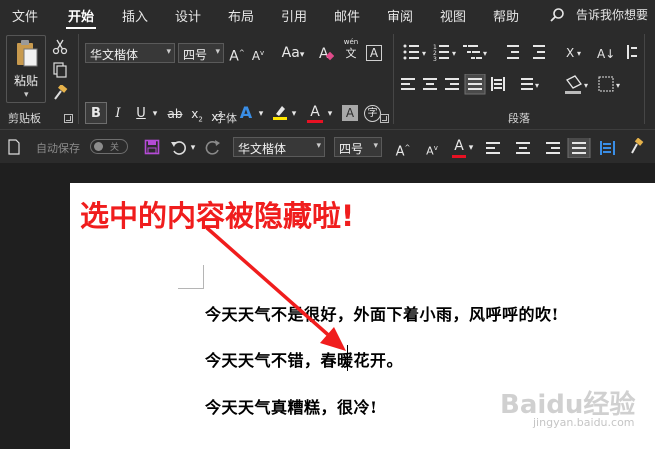 This screenshot has width=655, height=449. What do you see at coordinates (213, 147) in the screenshot?
I see `redo-icon` at bounding box center [213, 147].